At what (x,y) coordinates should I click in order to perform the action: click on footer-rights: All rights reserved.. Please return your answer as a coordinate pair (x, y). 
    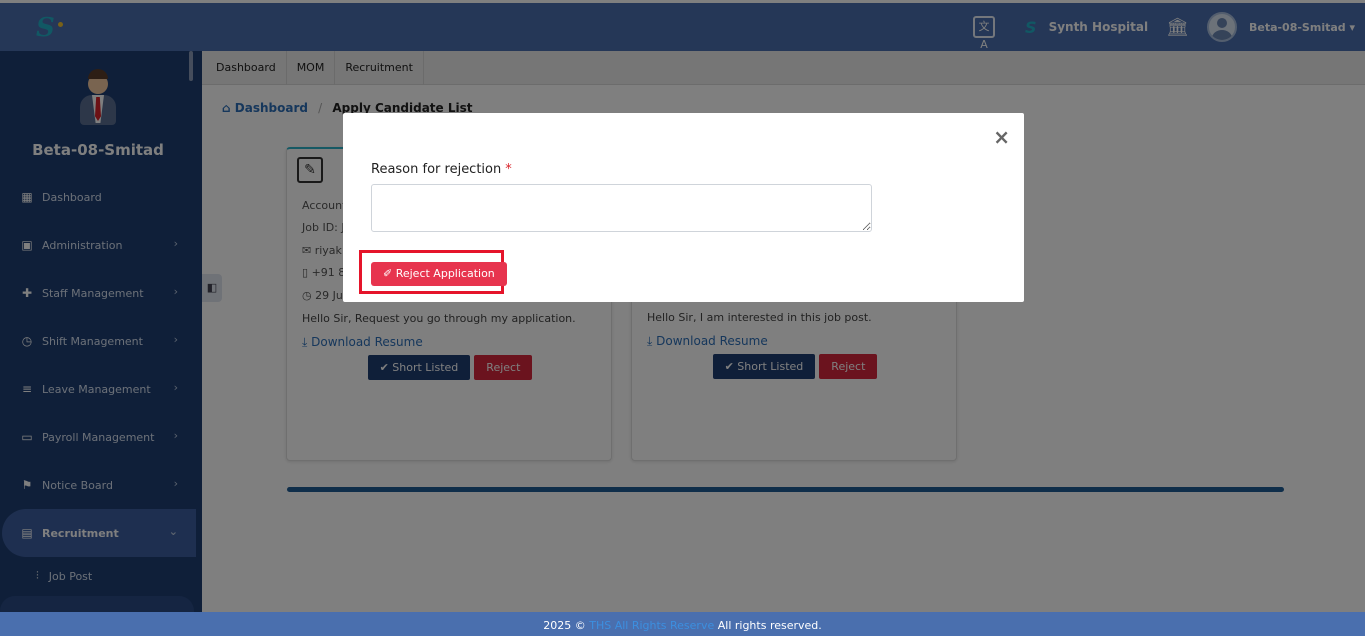
    Looking at the image, I should click on (769, 625).